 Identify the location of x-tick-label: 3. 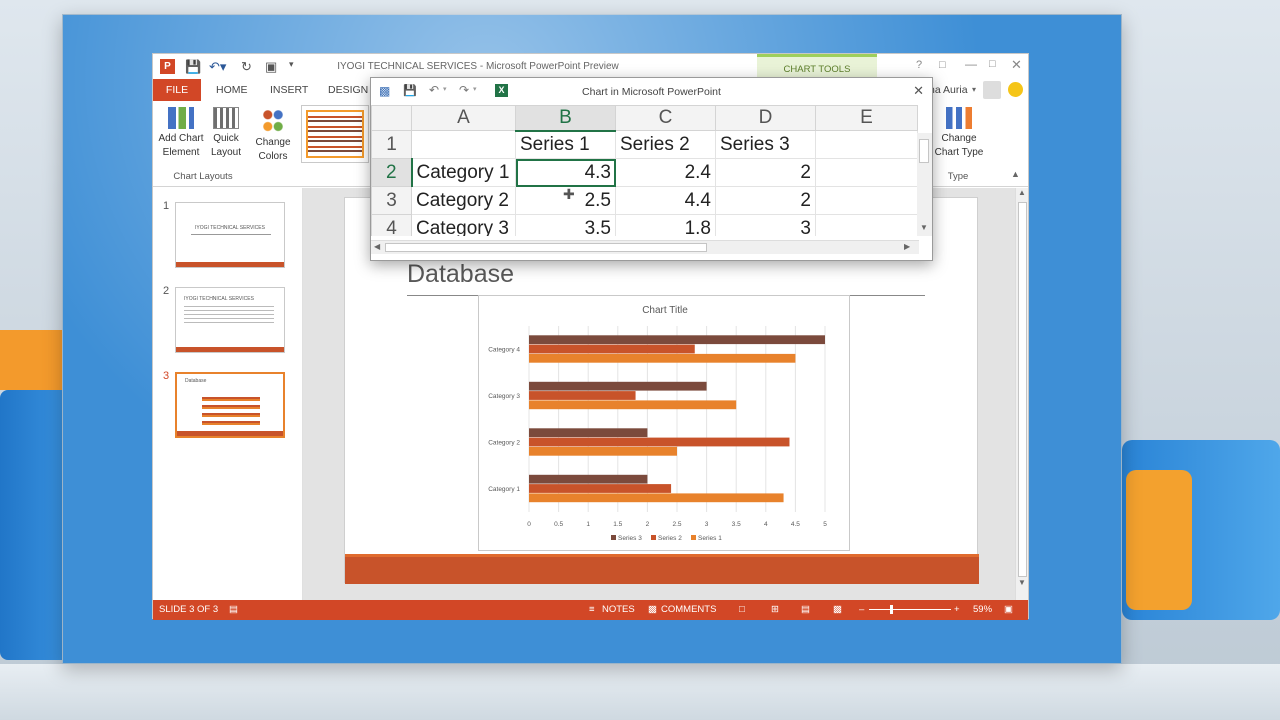
(707, 524).